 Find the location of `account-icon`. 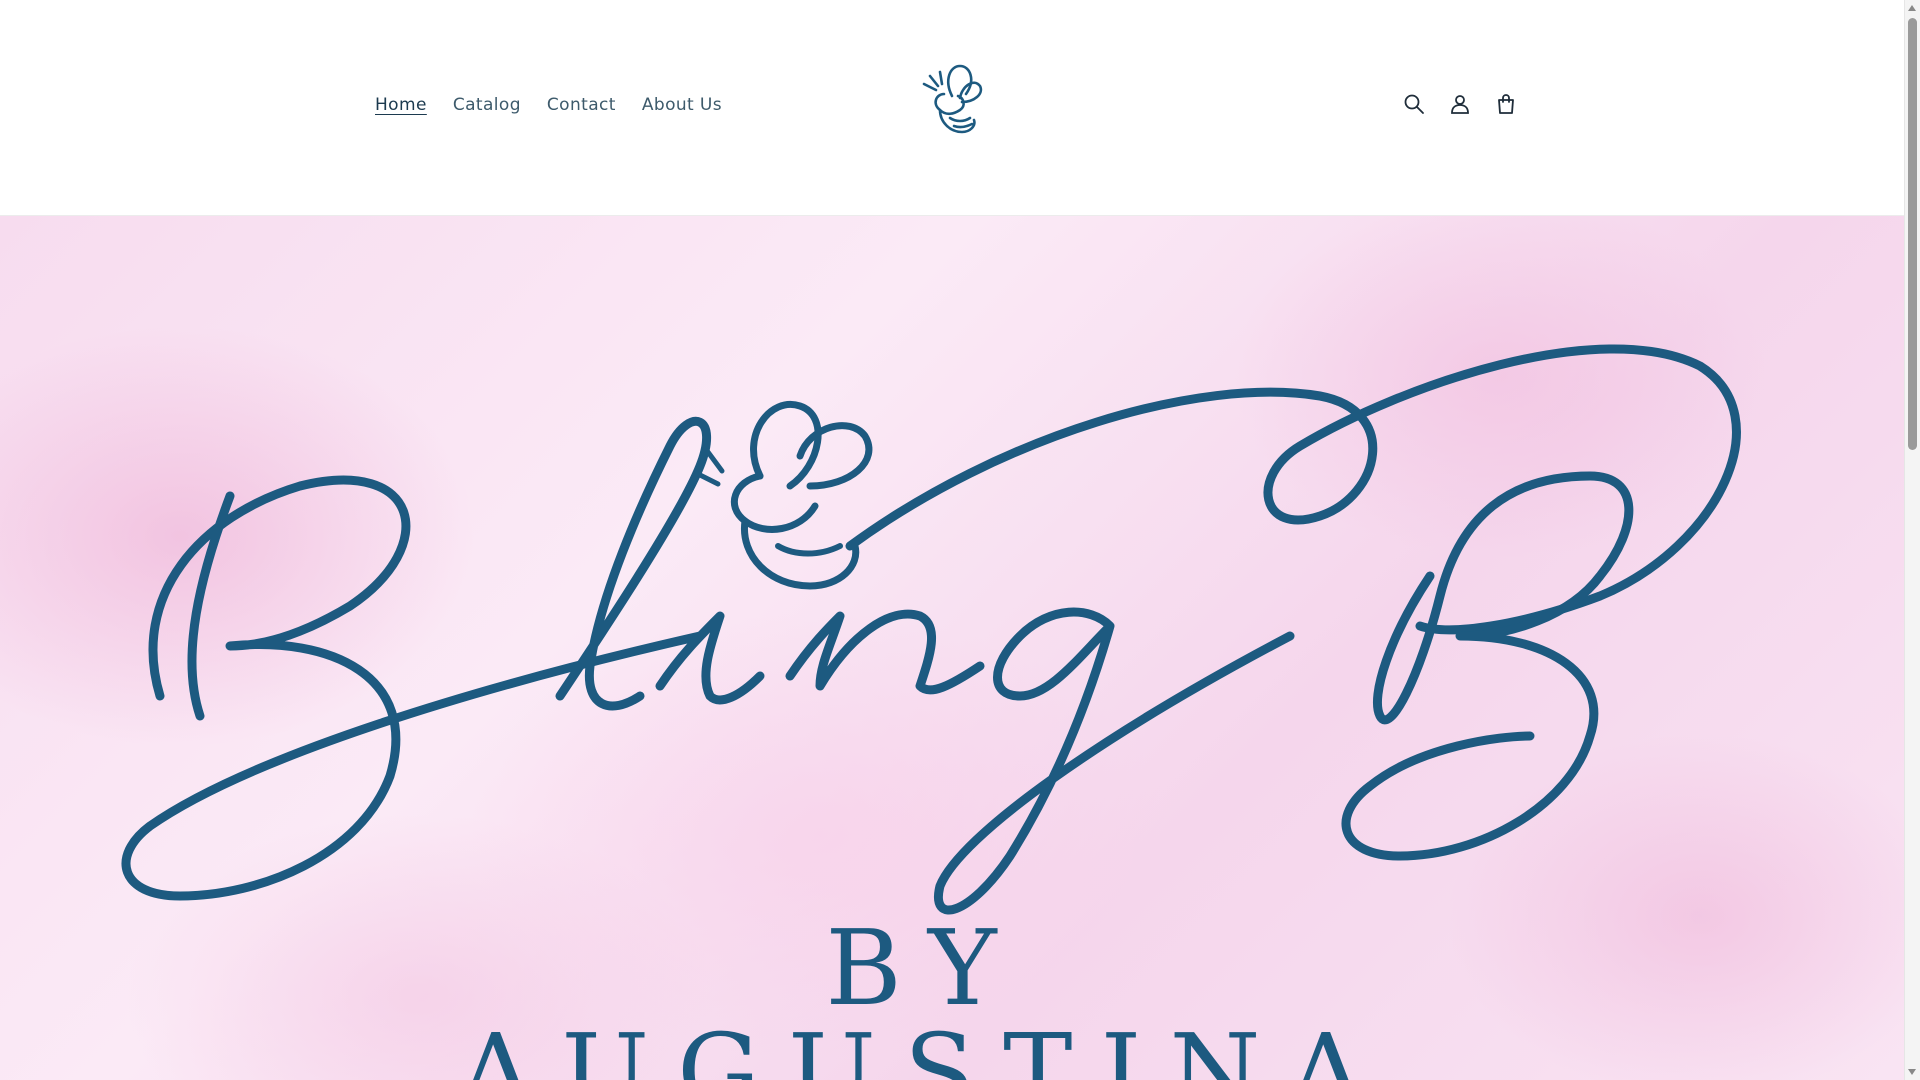

account-icon is located at coordinates (1460, 104).